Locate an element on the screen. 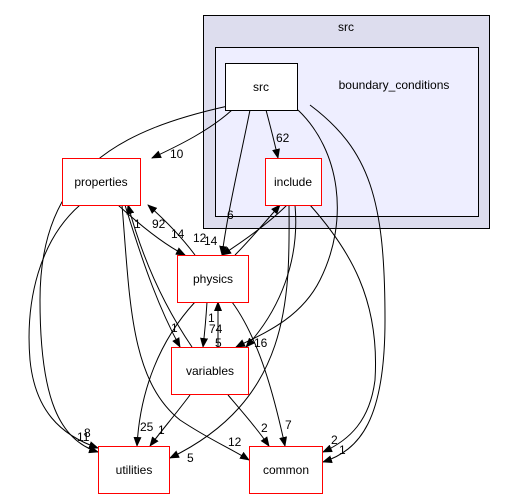 Image resolution: width=505 pixels, height=500 pixels. svg-text: include is located at coordinates (293, 182).